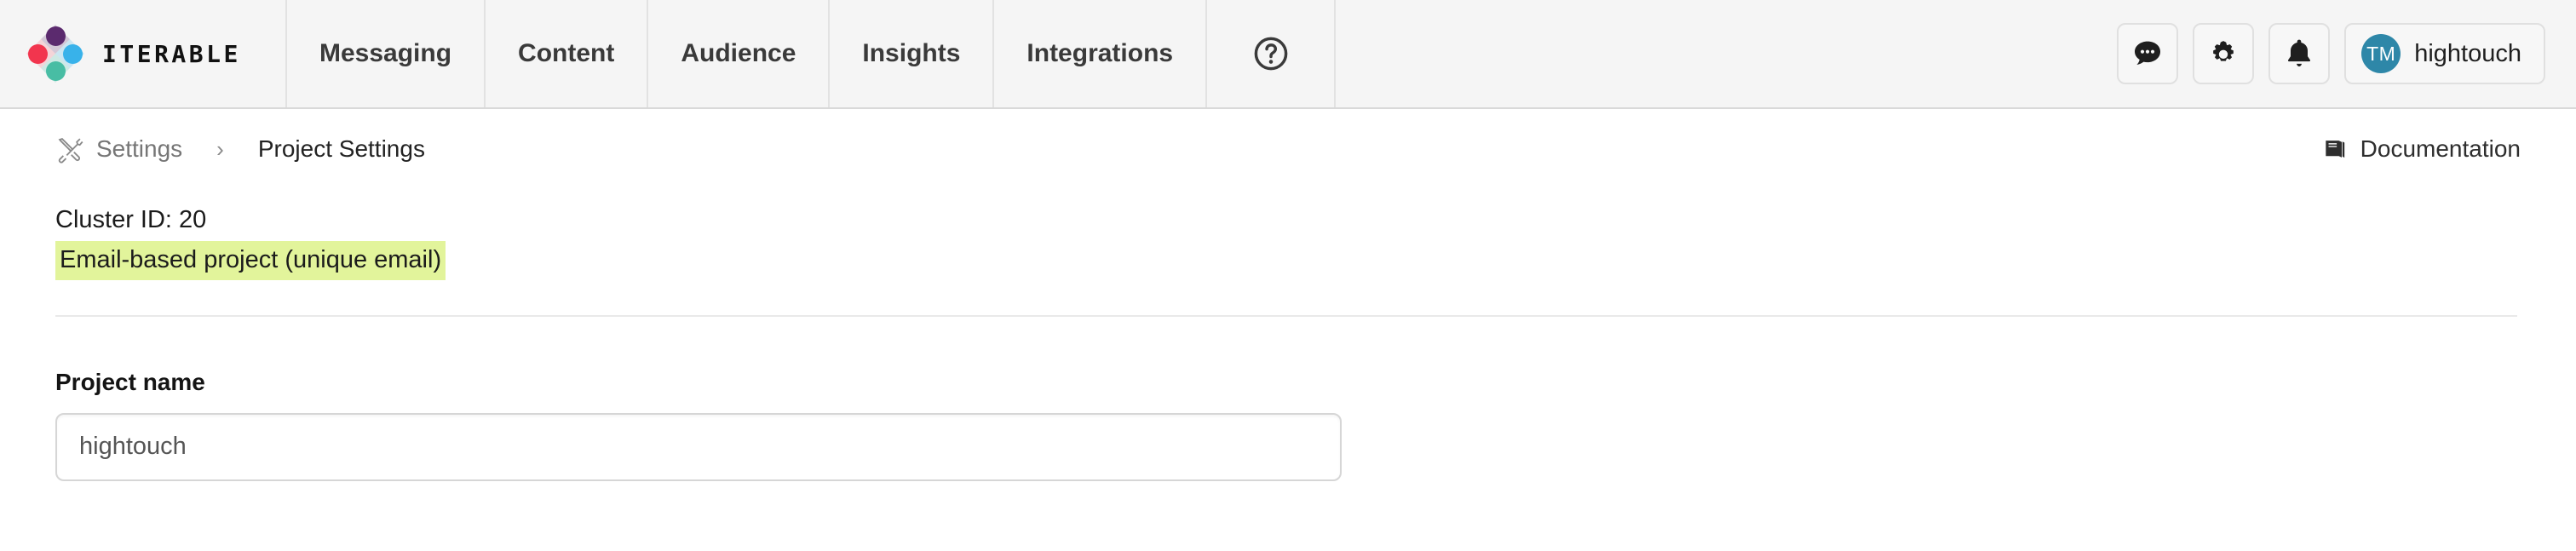 The image size is (2576, 551). Describe the element at coordinates (698, 446) in the screenshot. I see `project-name-input` at that location.